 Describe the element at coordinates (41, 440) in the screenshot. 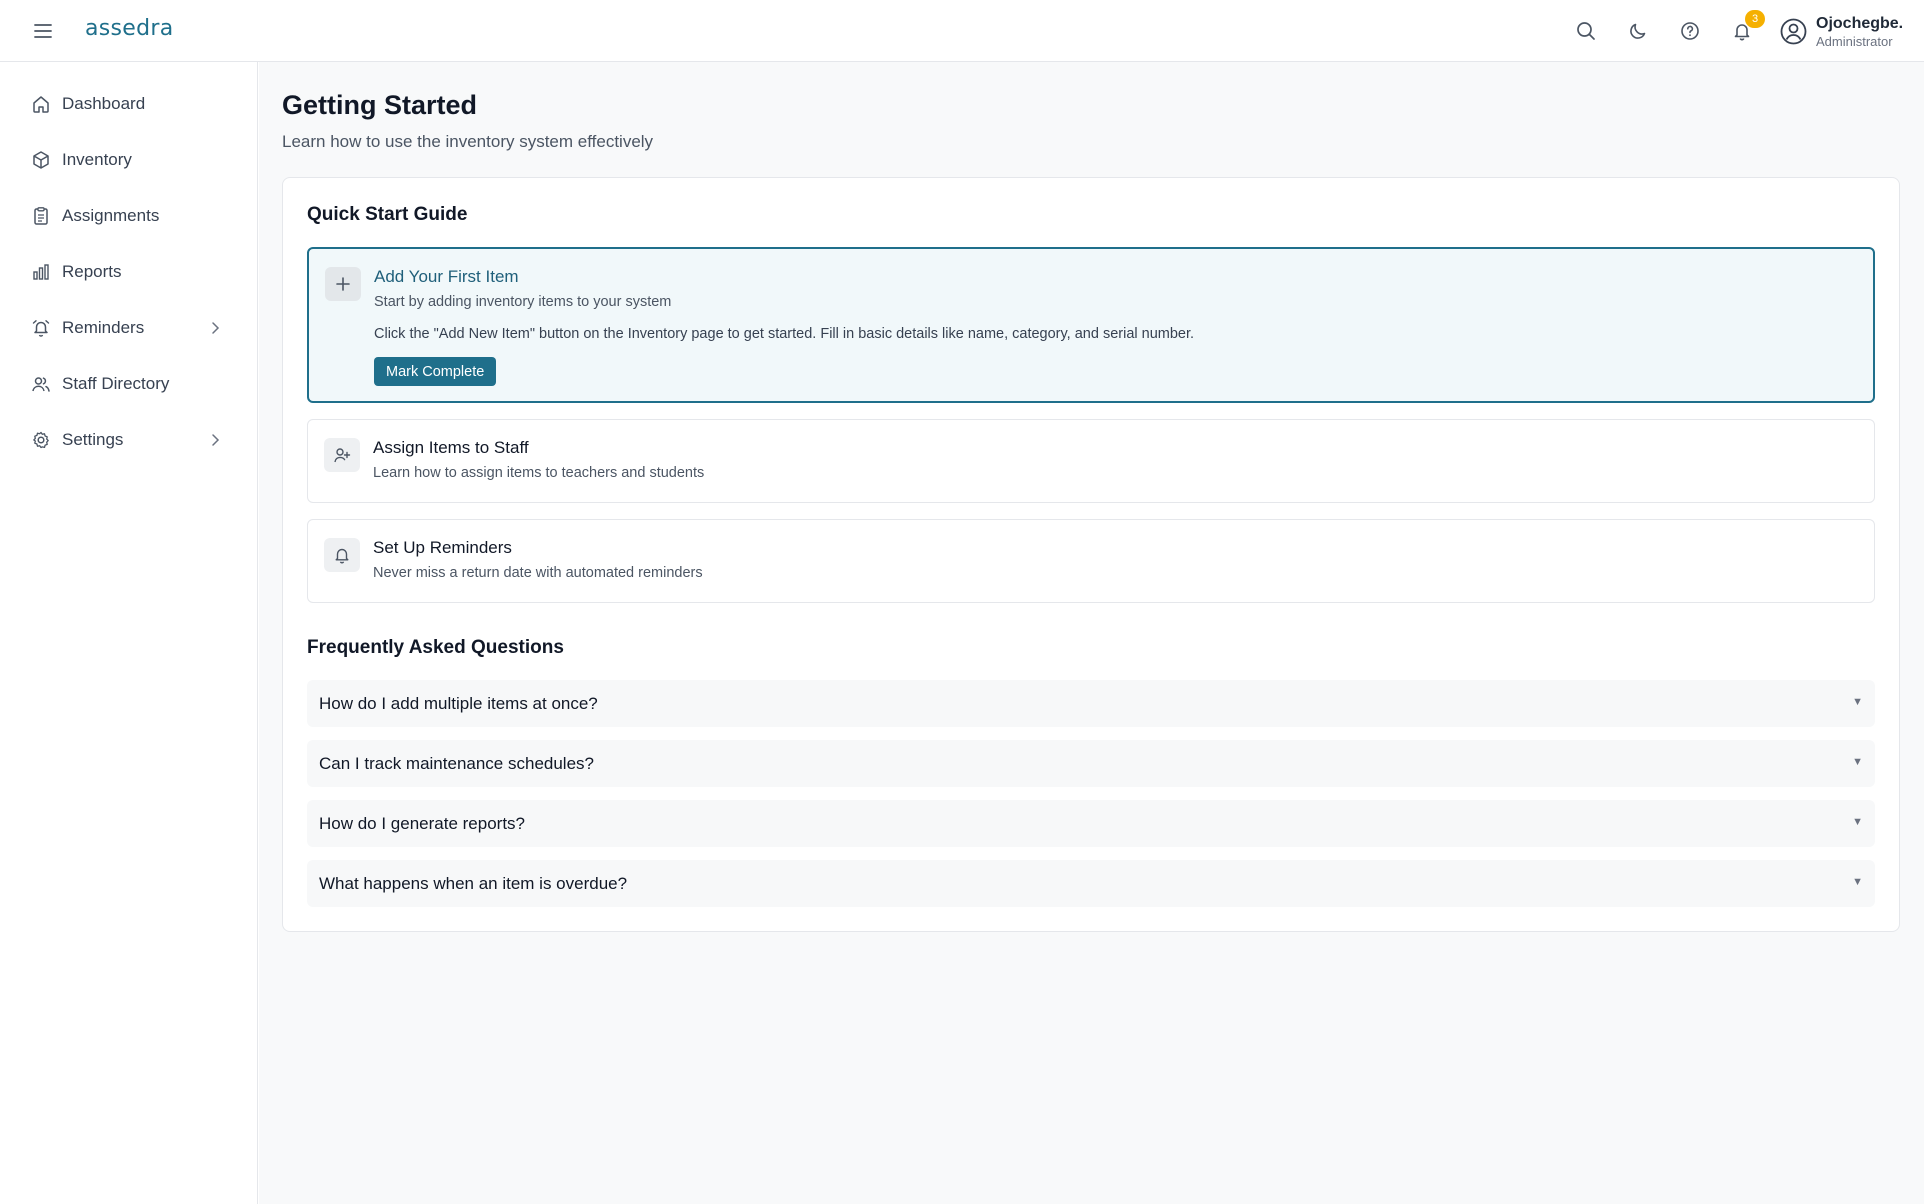

I see `gear-icon` at that location.